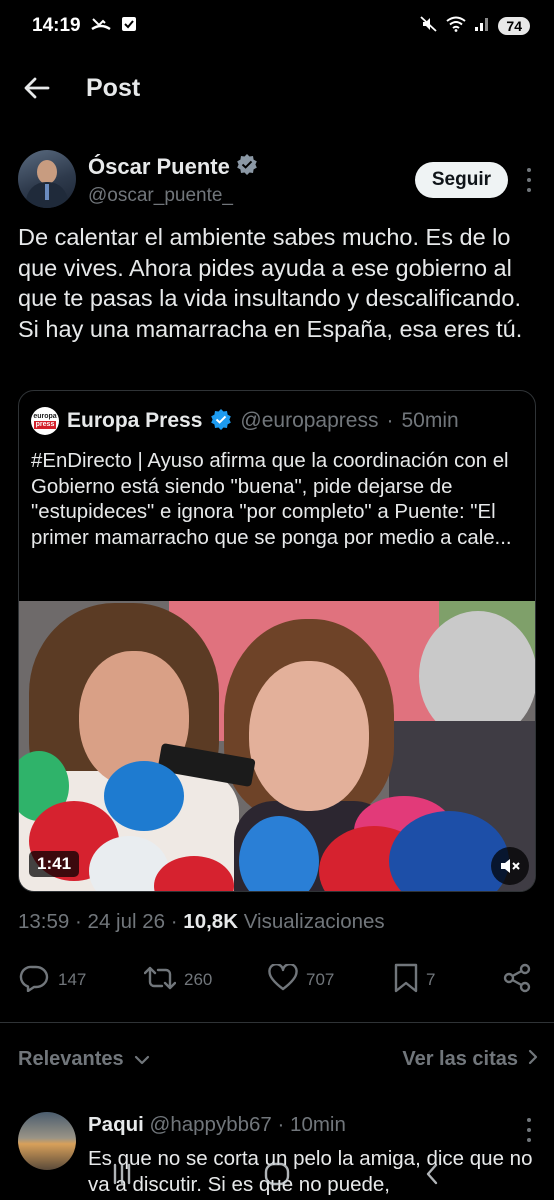 The height and width of the screenshot is (1200, 554). What do you see at coordinates (54, 864) in the screenshot?
I see `video-duration: 1:41` at bounding box center [54, 864].